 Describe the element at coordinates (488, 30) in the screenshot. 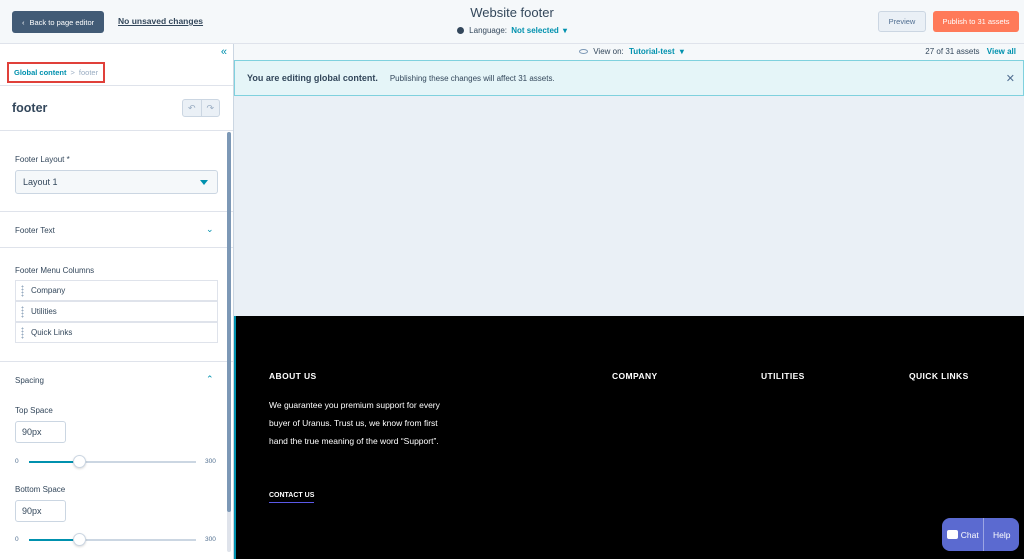

I see `language-label: Language:` at that location.